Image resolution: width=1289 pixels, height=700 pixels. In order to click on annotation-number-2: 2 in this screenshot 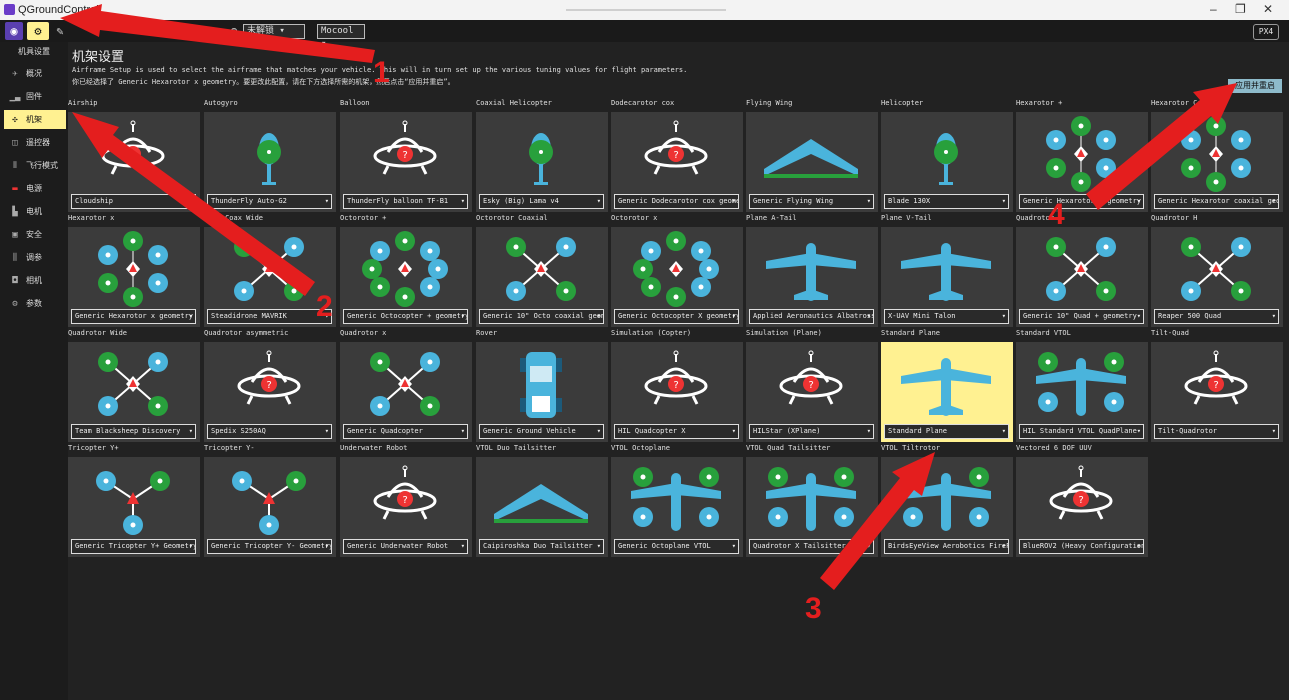, I will do `click(324, 306)`.